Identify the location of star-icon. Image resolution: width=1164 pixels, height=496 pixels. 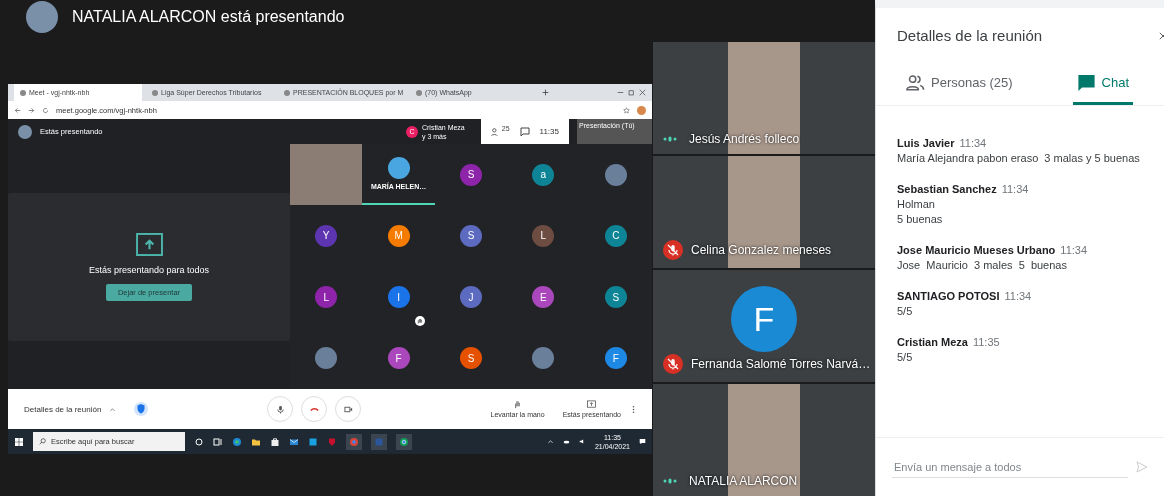
(626, 110).